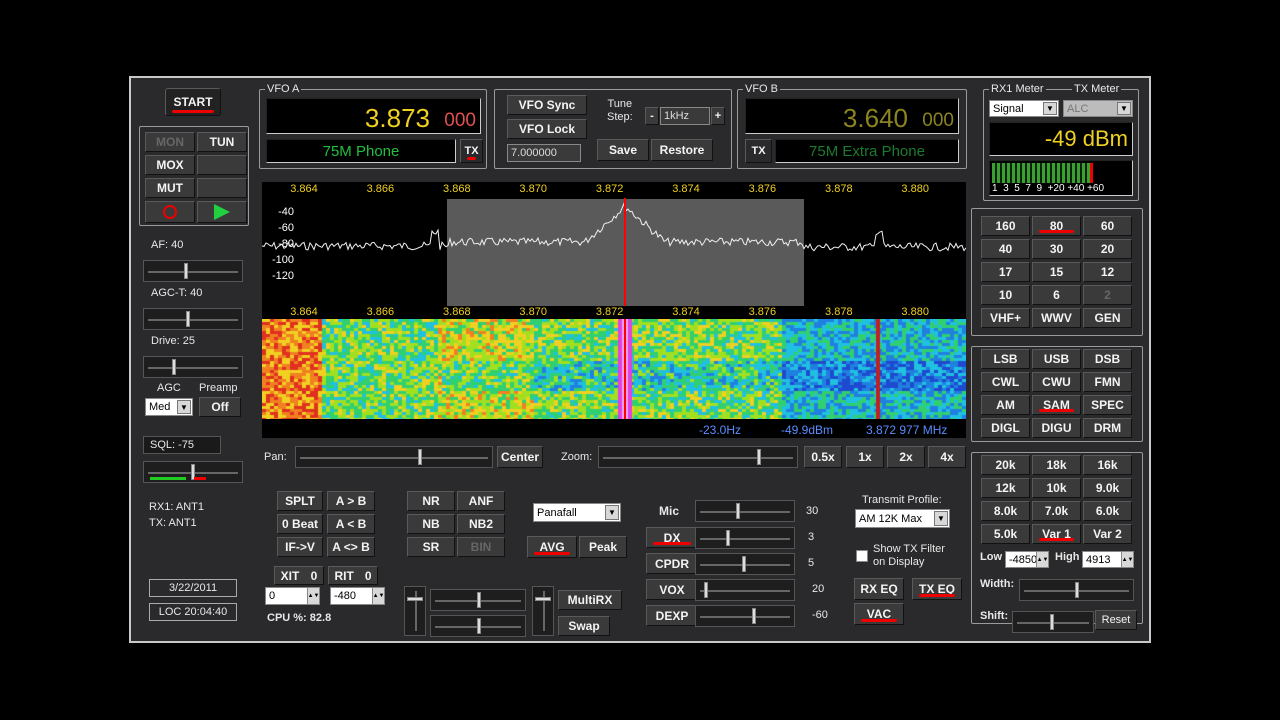 This screenshot has width=1280, height=720. What do you see at coordinates (415, 611) in the screenshot?
I see `rx-gain-vslider` at bounding box center [415, 611].